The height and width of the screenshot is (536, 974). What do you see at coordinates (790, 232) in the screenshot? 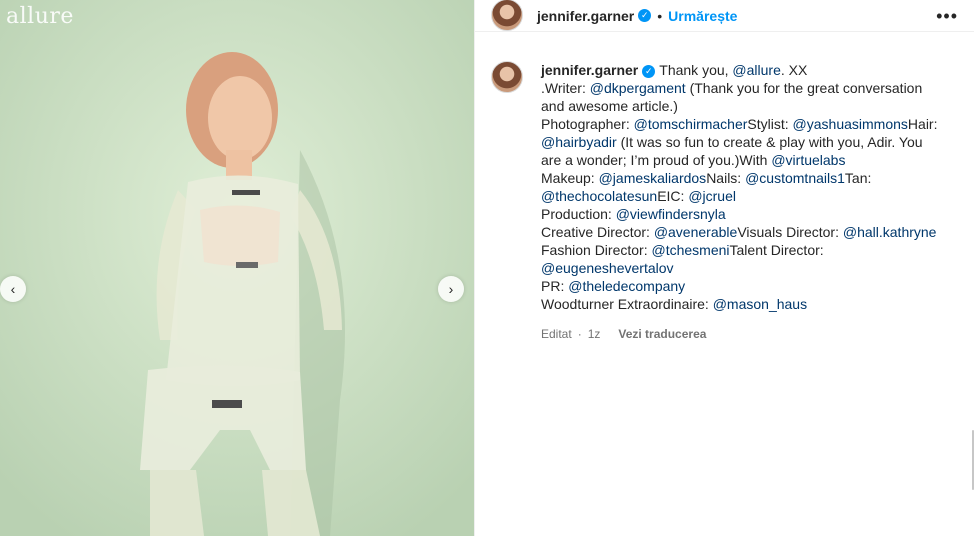
I see `caption-text-segment: Visuals Director:` at bounding box center [790, 232].